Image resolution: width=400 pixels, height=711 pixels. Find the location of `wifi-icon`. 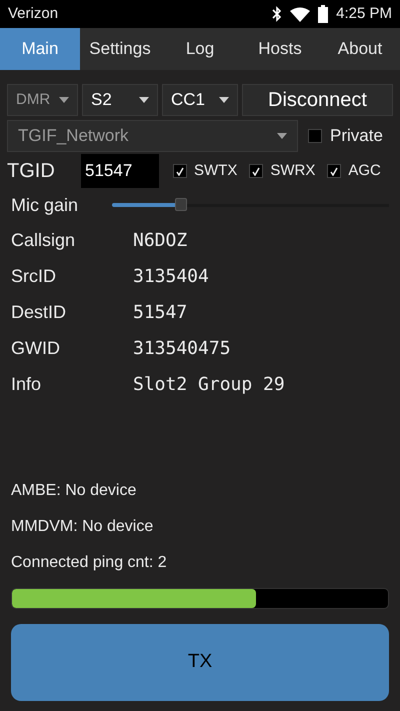

wifi-icon is located at coordinates (300, 14).